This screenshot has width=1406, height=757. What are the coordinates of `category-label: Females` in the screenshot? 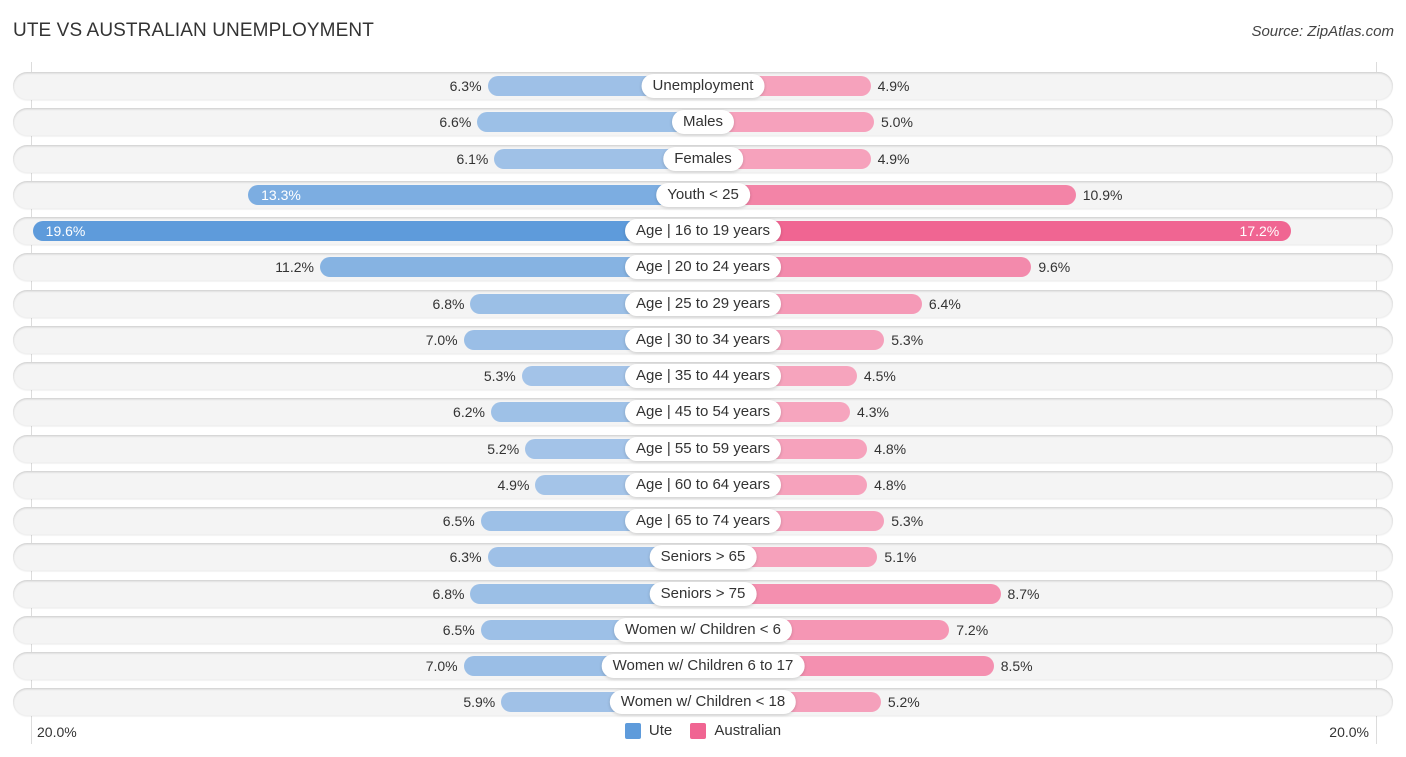 It's located at (703, 158).